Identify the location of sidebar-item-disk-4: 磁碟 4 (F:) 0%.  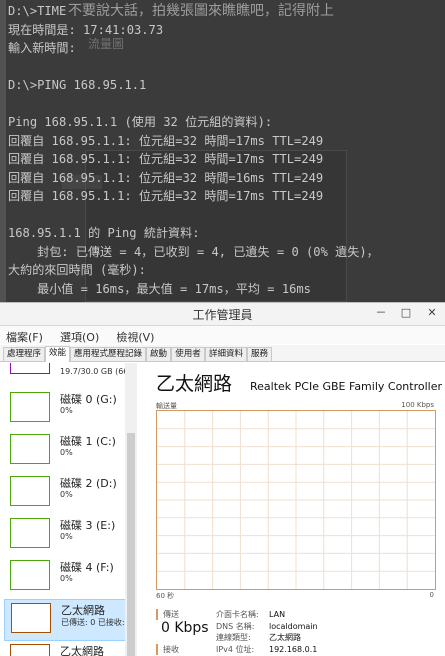
(65, 577).